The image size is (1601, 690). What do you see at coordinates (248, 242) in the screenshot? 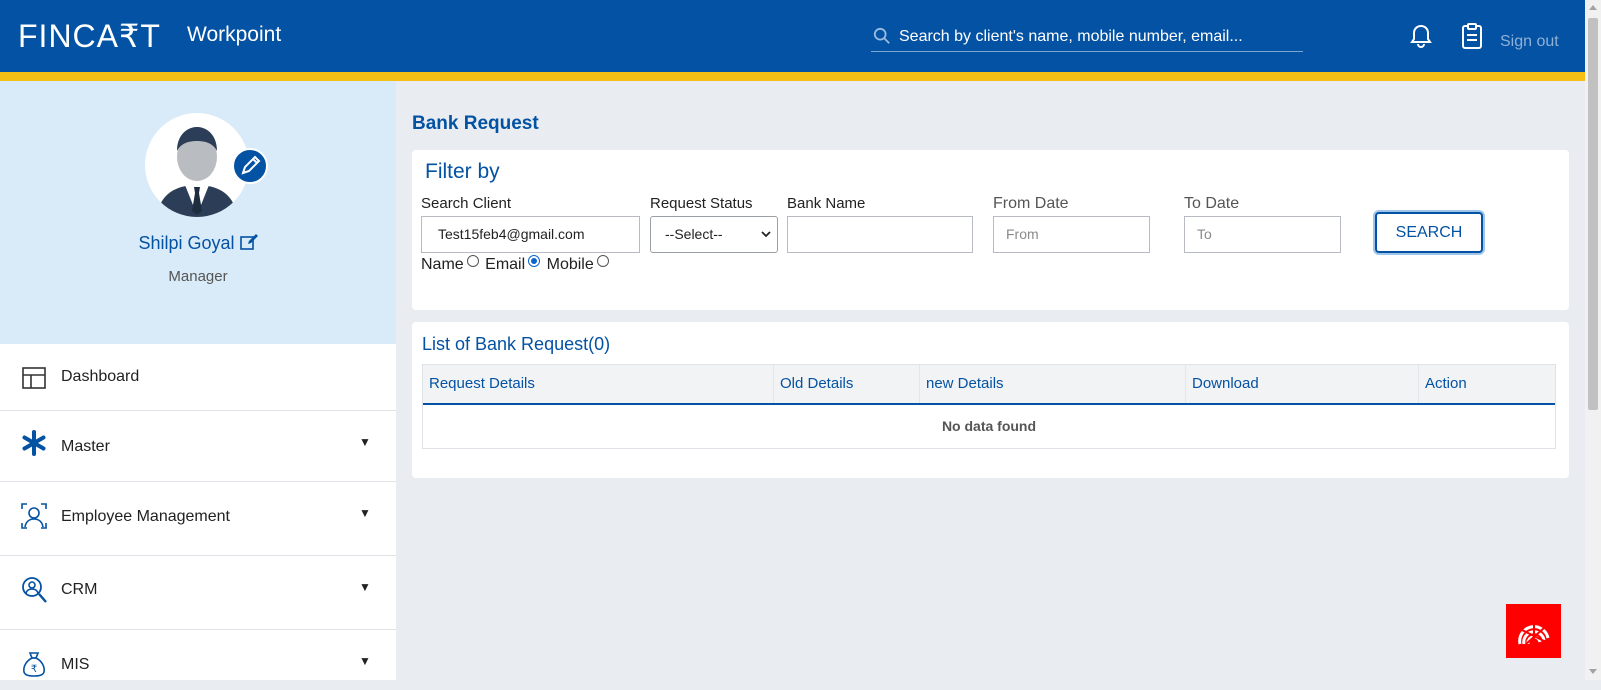
I see `edit-icon` at bounding box center [248, 242].